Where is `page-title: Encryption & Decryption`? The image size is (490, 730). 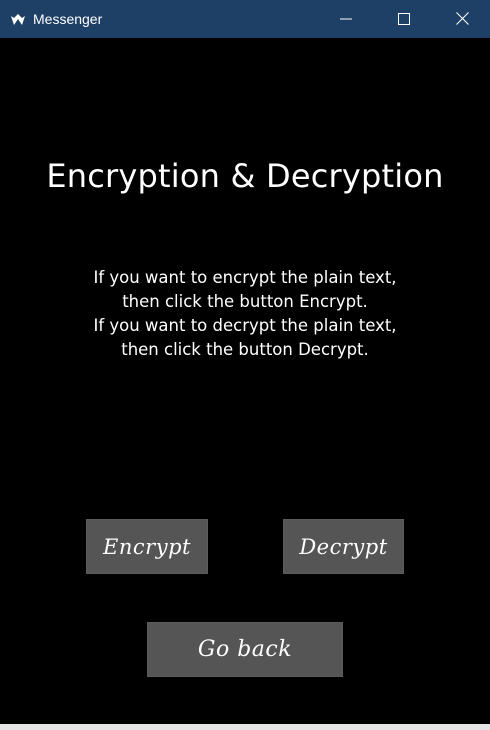
page-title: Encryption & Decryption is located at coordinates (245, 176).